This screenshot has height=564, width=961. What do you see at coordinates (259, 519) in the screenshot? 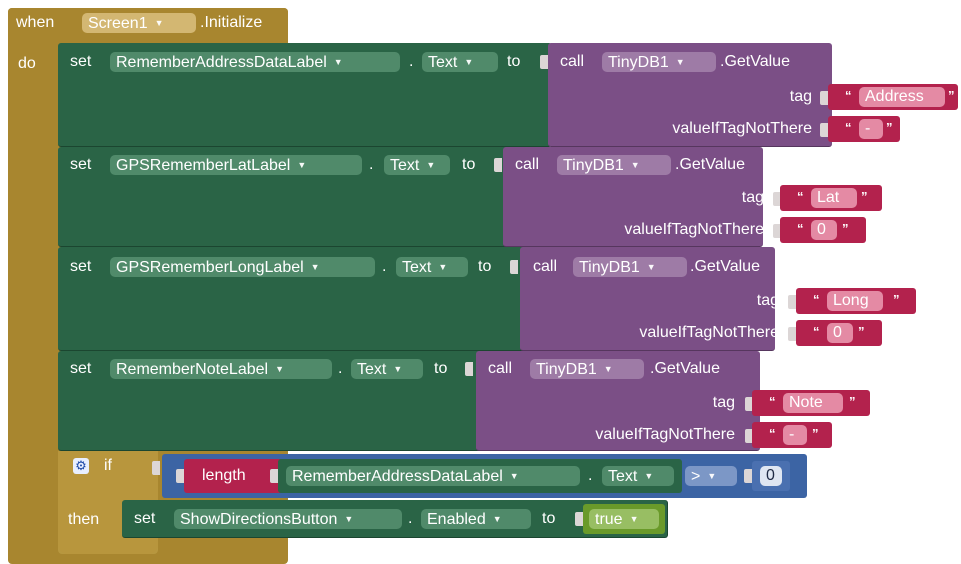
I see `show-directions-component: ShowDirectionsButton` at bounding box center [259, 519].